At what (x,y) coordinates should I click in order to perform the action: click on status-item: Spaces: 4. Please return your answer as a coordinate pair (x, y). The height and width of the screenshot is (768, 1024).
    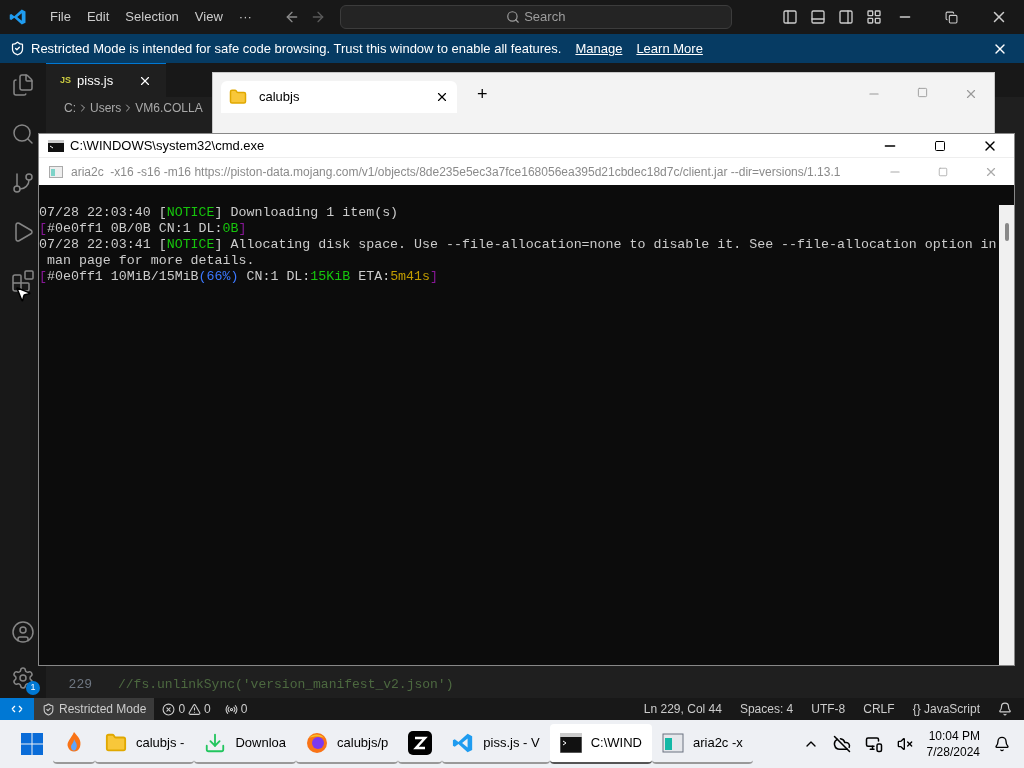
    Looking at the image, I should click on (766, 709).